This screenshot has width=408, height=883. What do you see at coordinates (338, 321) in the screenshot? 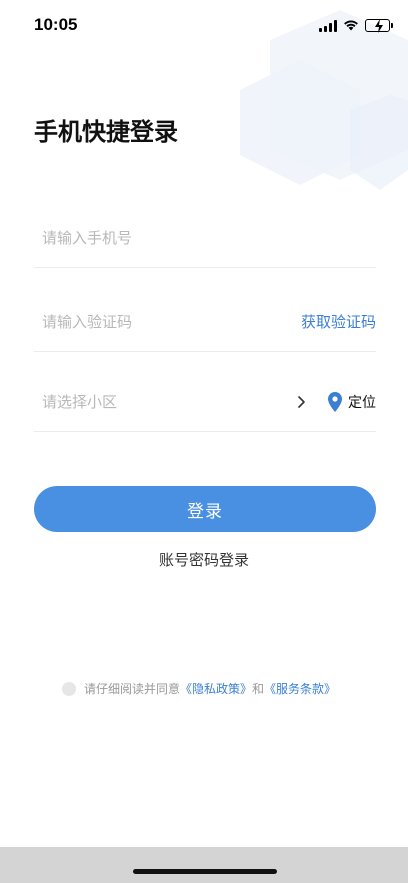
I see `get-code-button: 获取验证码` at bounding box center [338, 321].